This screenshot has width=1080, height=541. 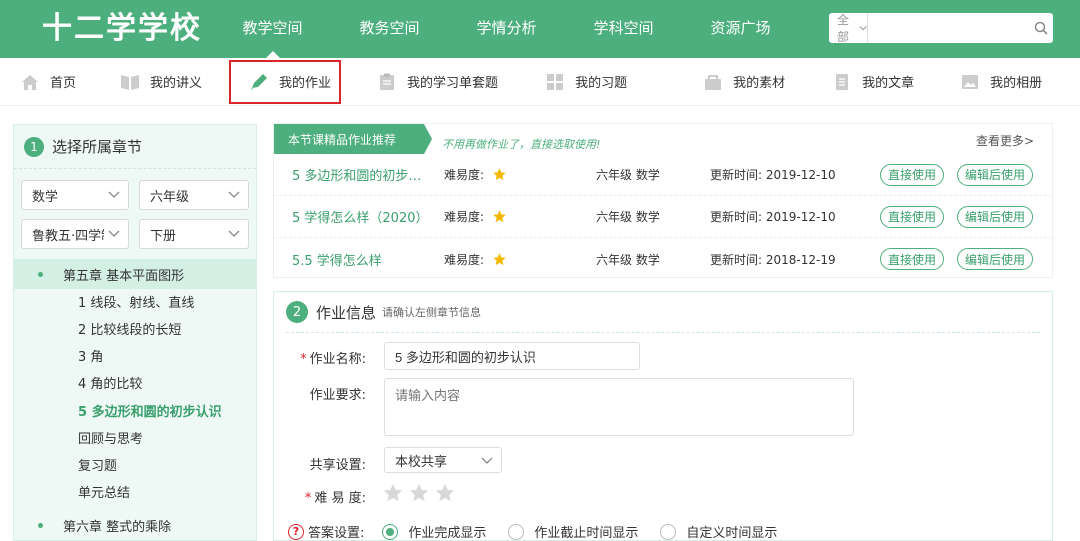 I want to click on answer-option-on-deadline: 作业截止时间显示, so click(x=573, y=531).